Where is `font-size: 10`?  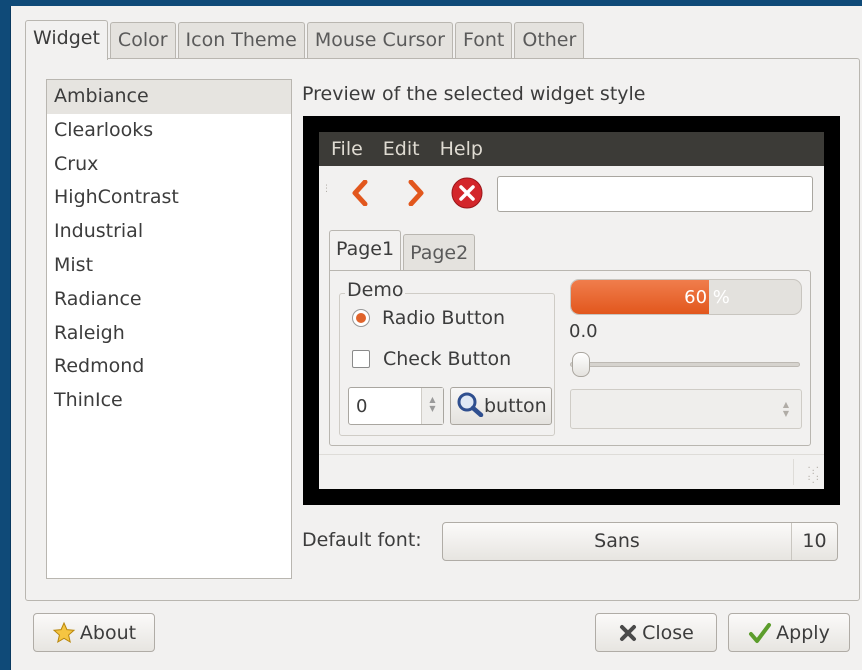 font-size: 10 is located at coordinates (814, 541).